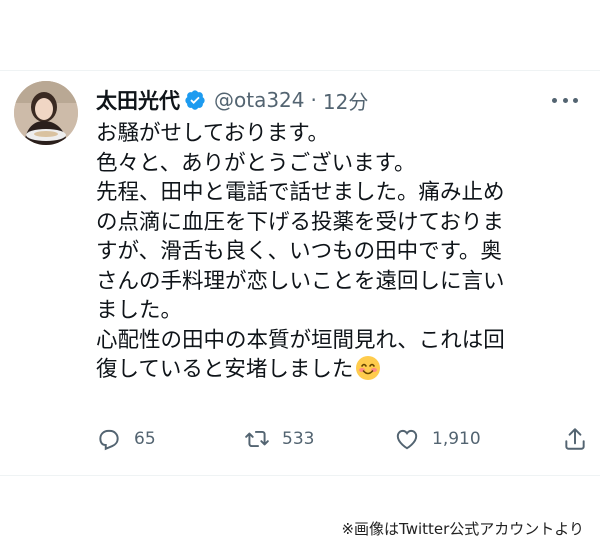 This screenshot has width=600, height=552. I want to click on tweet-line: 心配性の田中の本質が垣間見れ、これは回, so click(300, 340).